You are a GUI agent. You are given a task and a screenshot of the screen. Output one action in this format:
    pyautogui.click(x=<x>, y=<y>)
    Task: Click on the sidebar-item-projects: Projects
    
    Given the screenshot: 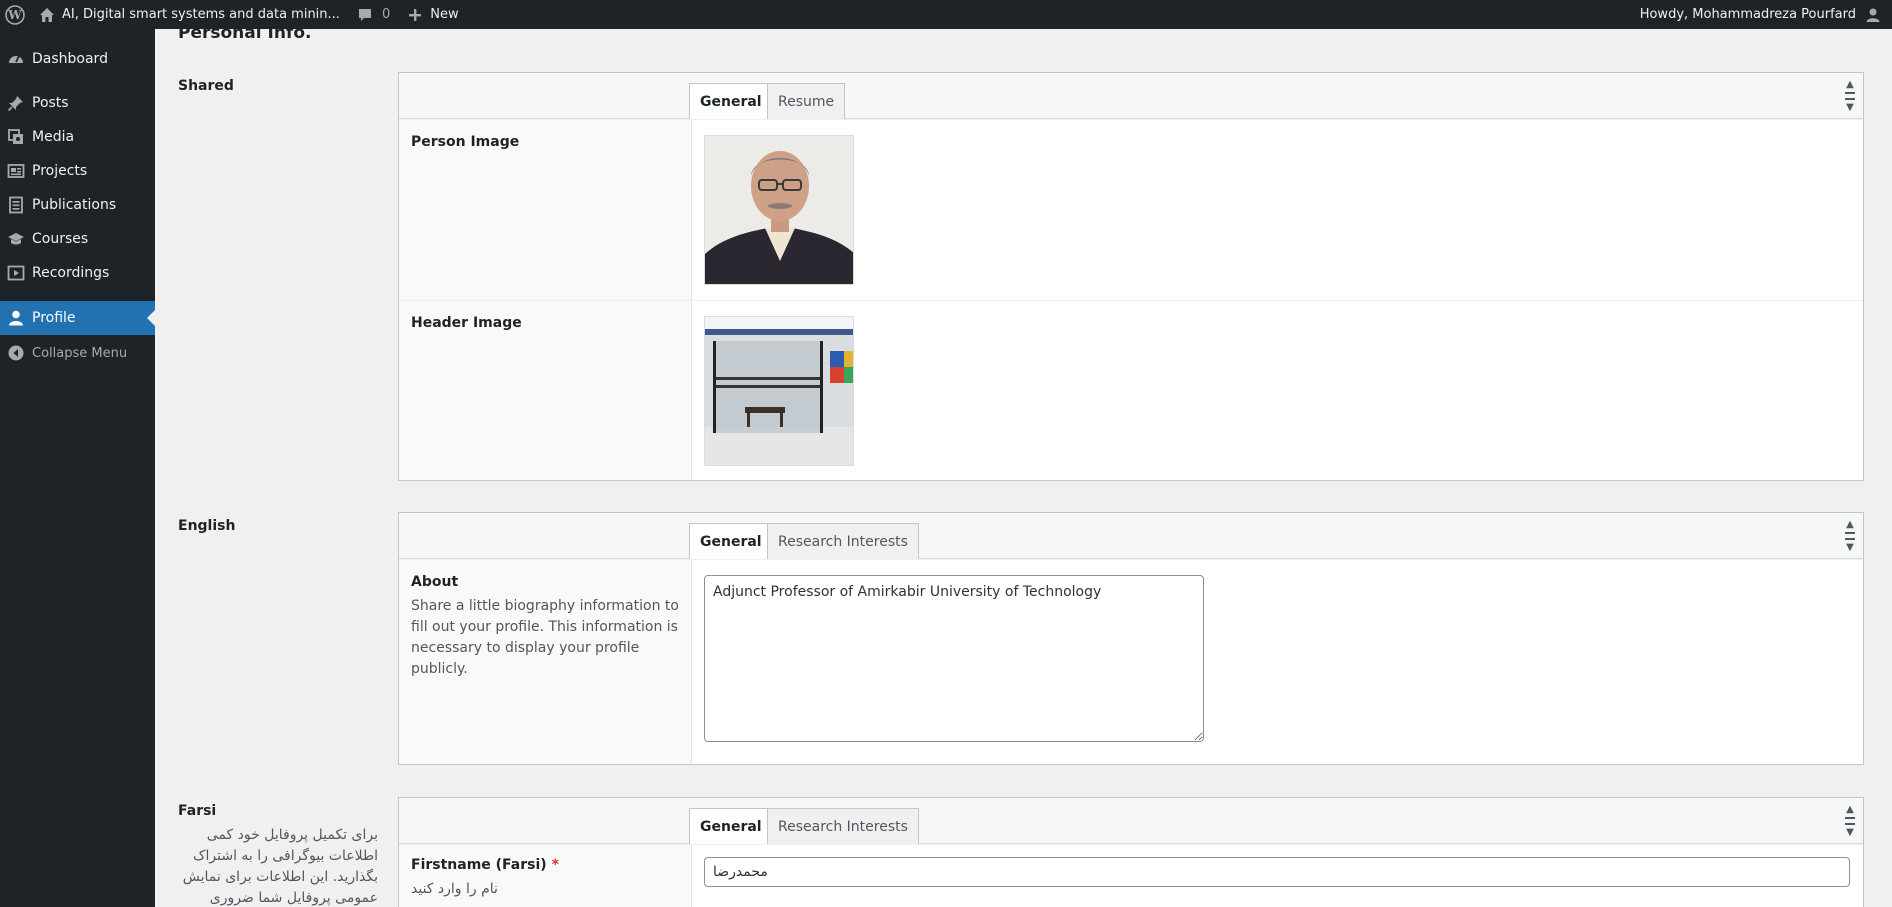 What is the action you would take?
    pyautogui.click(x=77, y=171)
    